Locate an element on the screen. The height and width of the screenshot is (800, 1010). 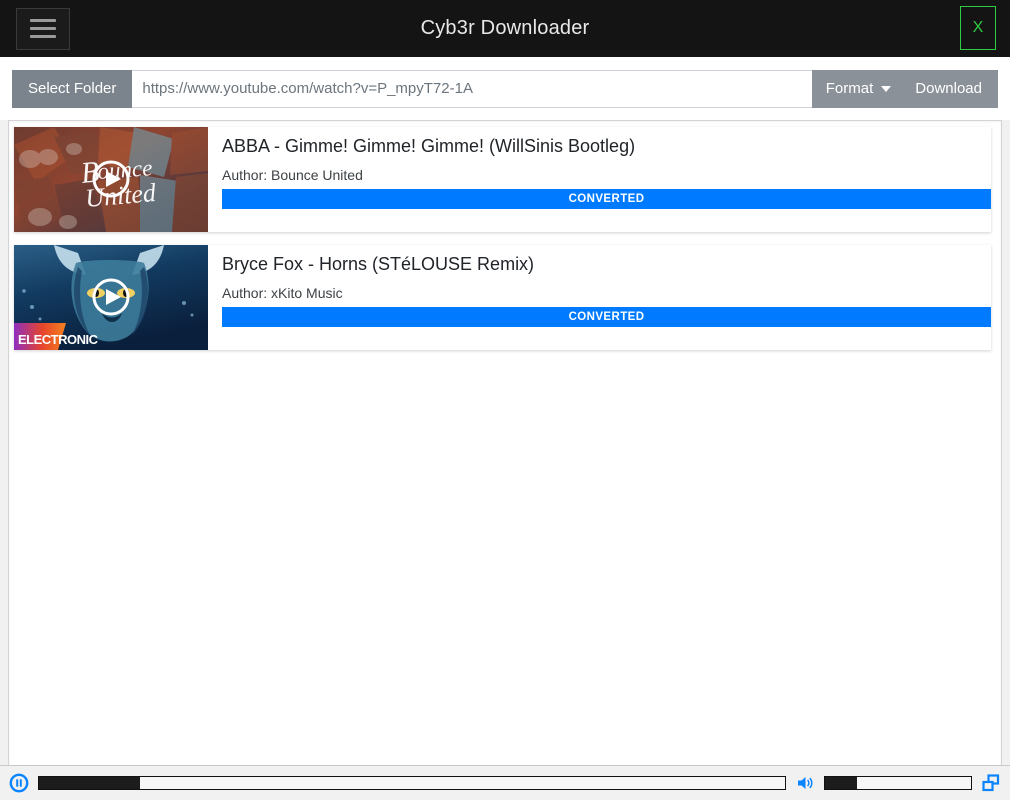
toolbar: Select Folder Format Download is located at coordinates (505, 88).